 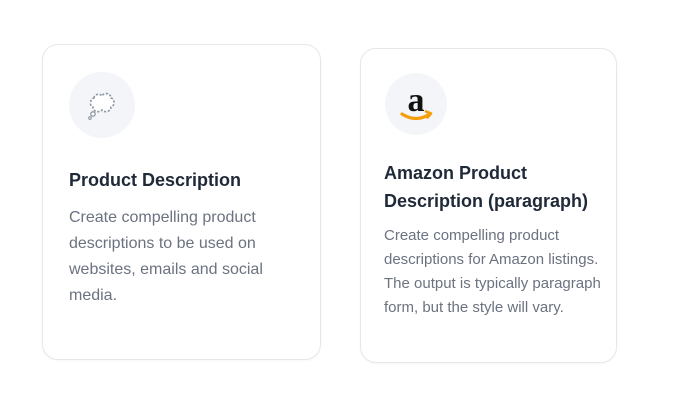 I want to click on amazon-logo-icon: a, so click(x=416, y=104).